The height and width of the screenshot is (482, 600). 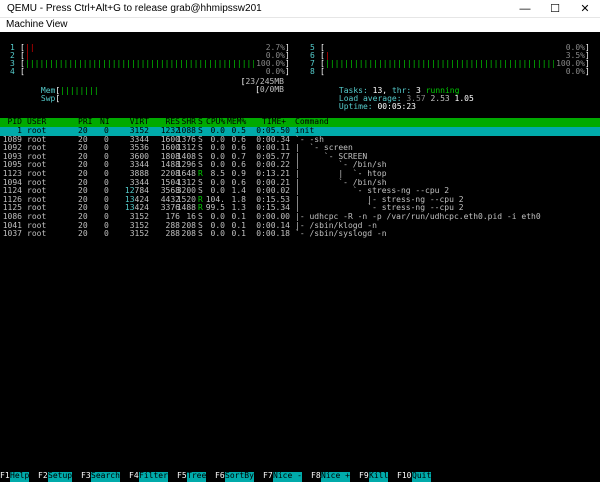 I want to click on swap-value: 0/0MB, so click(x=271, y=89).